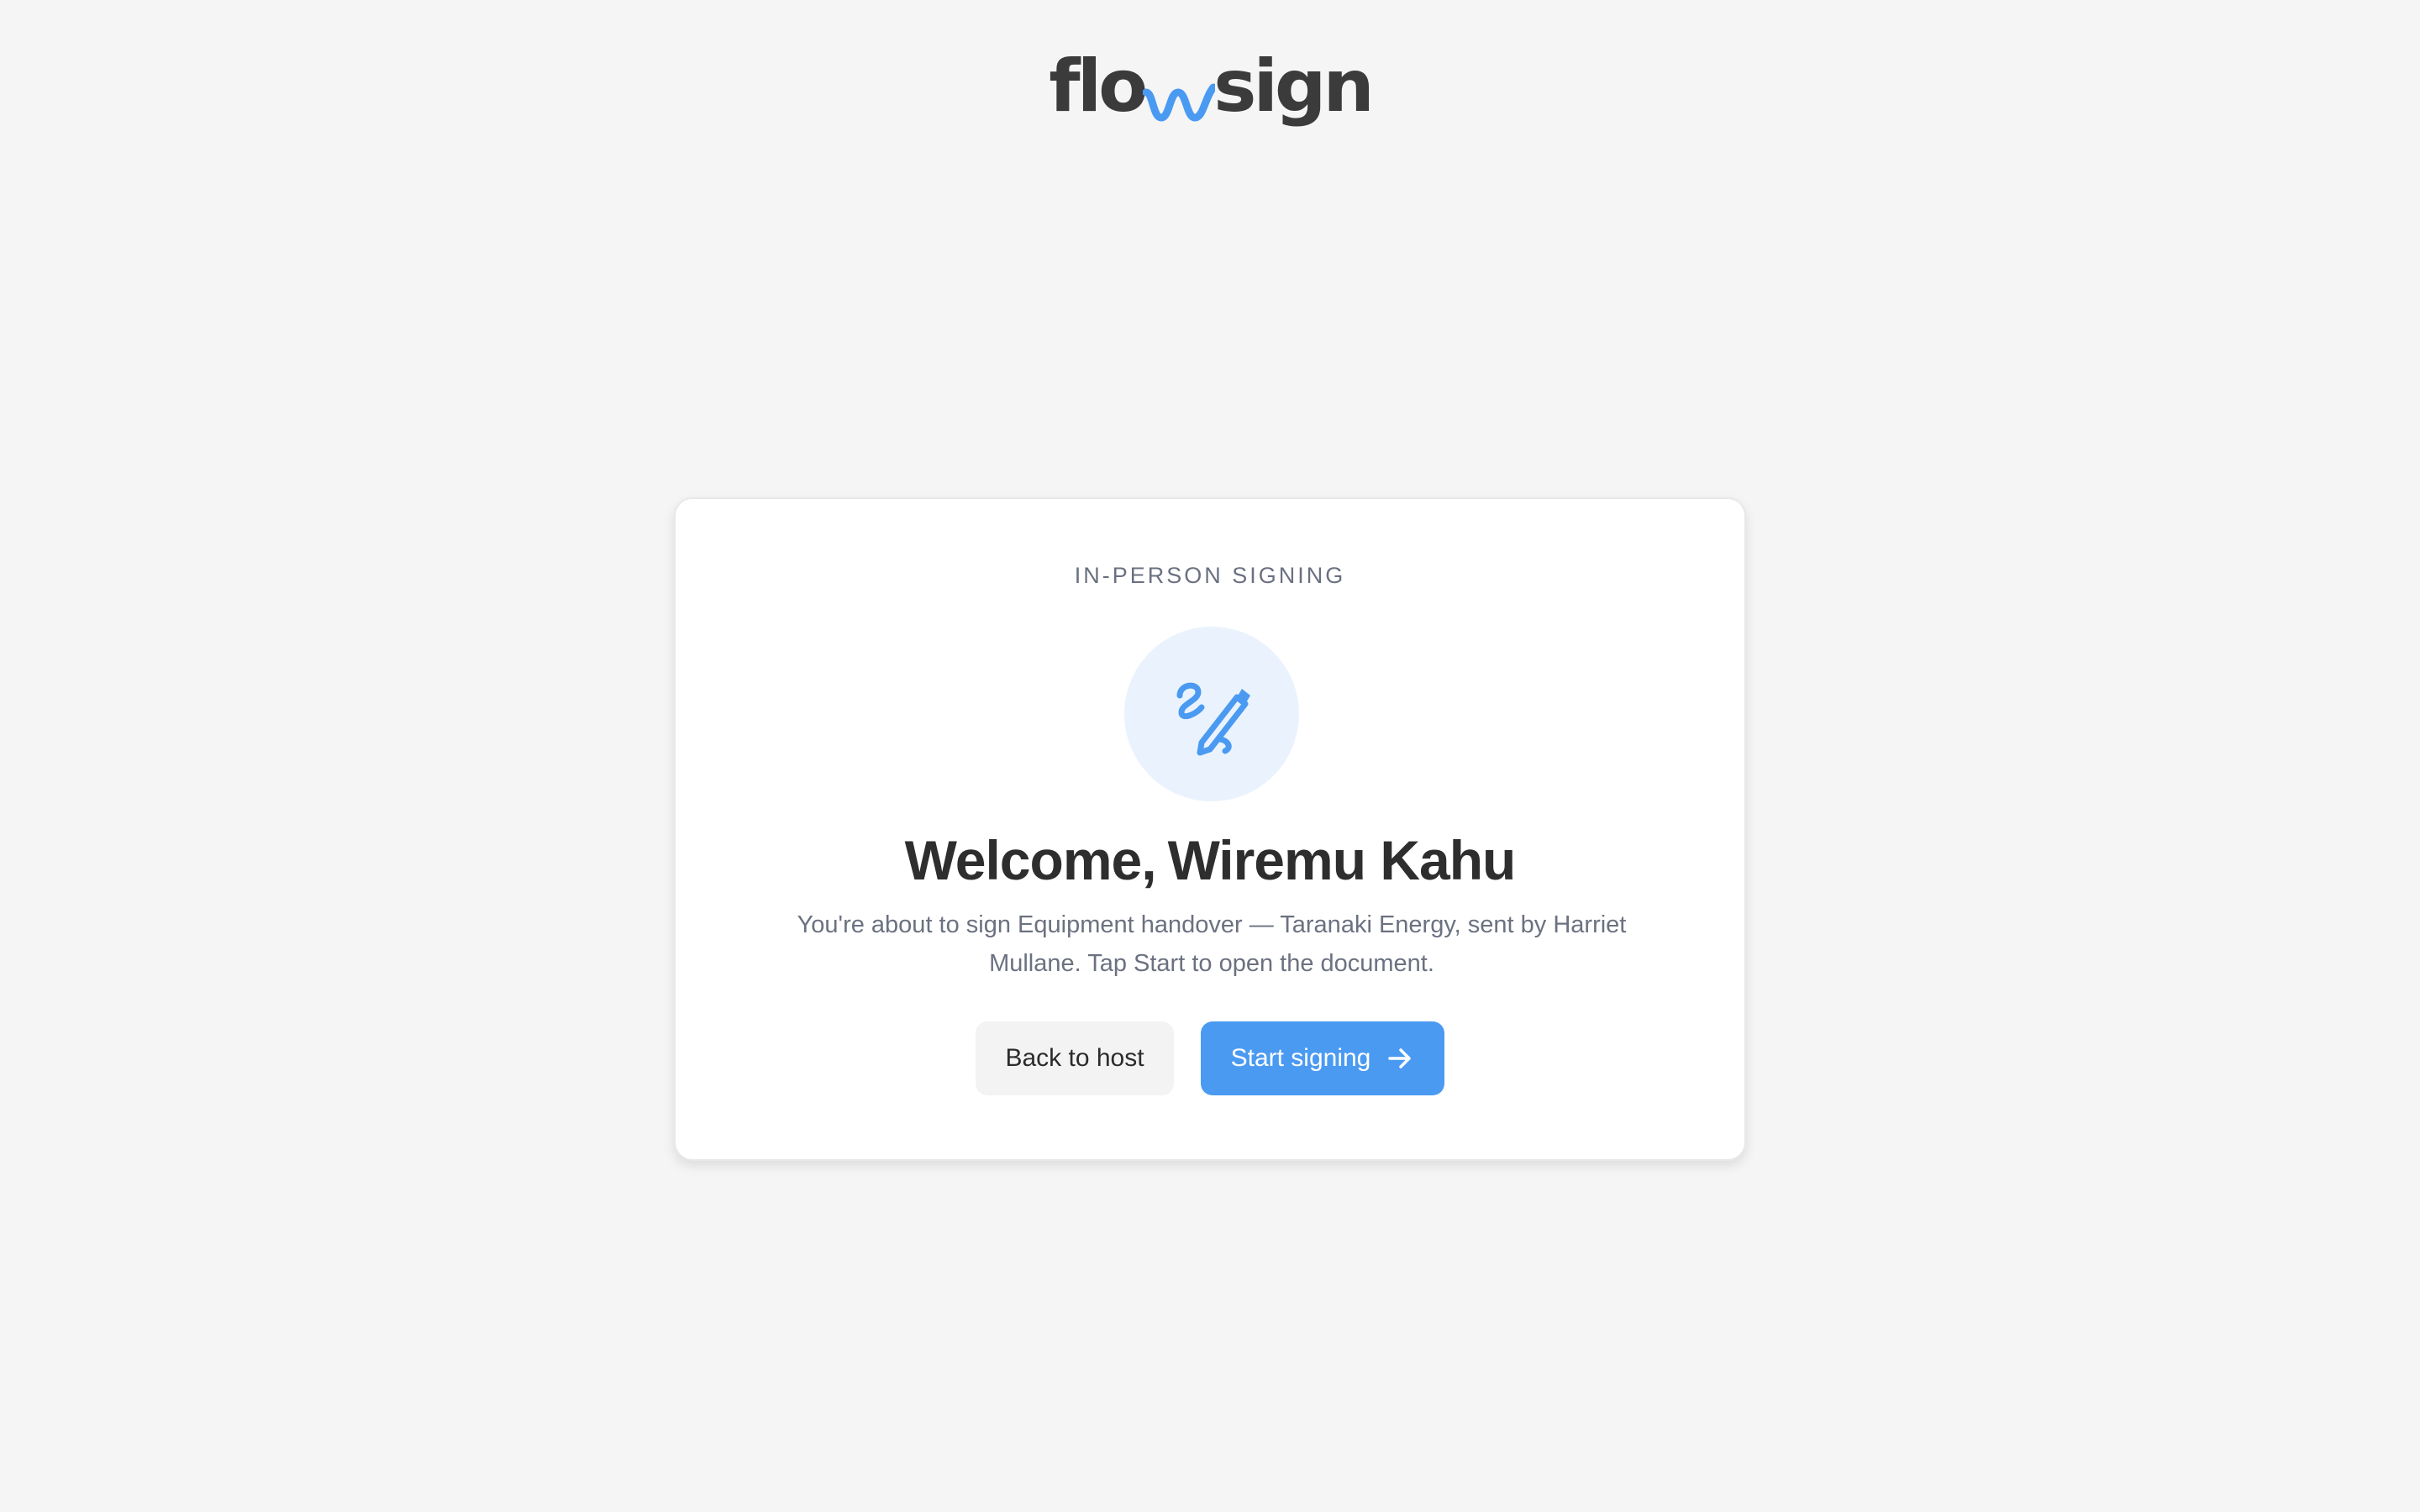  I want to click on flowsign-logo: flo sign, so click(1211, 87).